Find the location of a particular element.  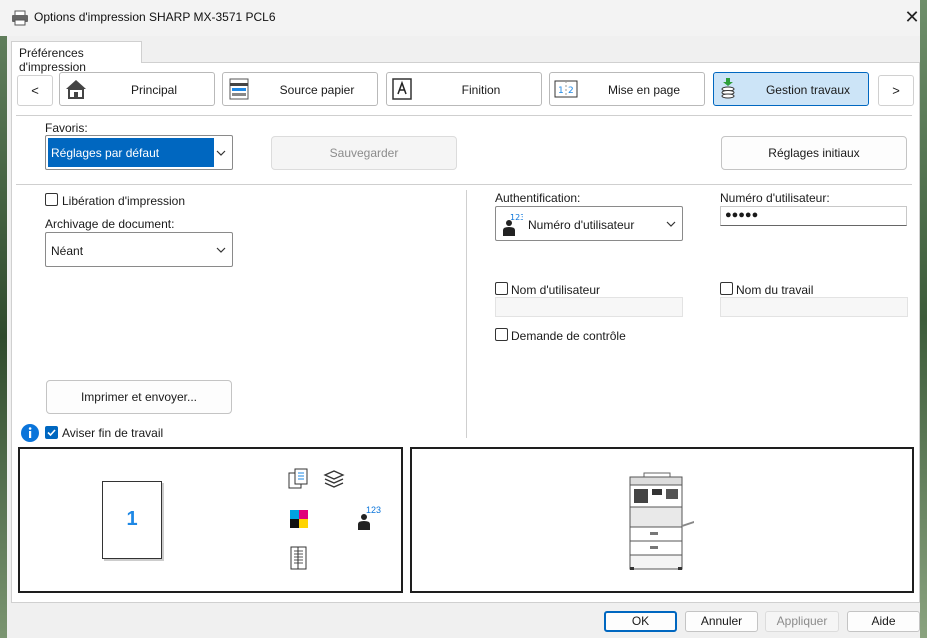

favorites-value: Réglages par défaut is located at coordinates (105, 153).